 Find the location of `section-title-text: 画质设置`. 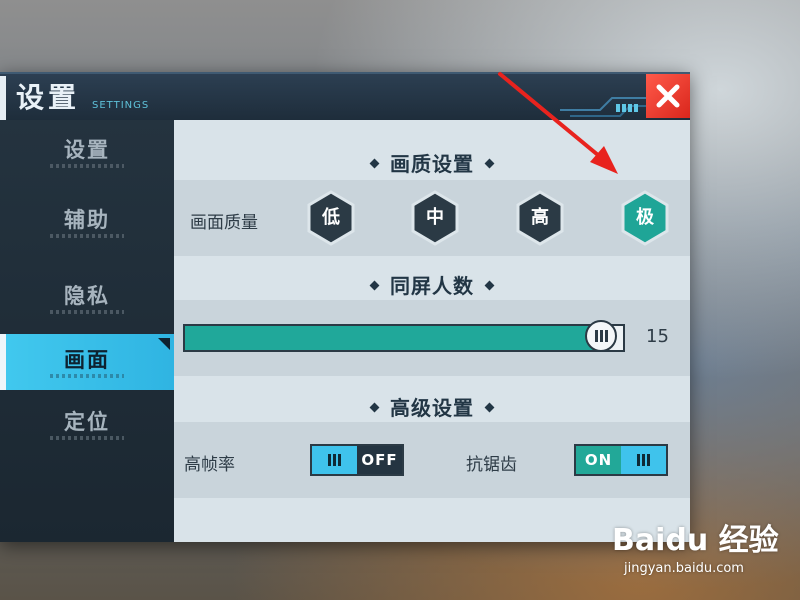

section-title-text: 画质设置 is located at coordinates (432, 164).